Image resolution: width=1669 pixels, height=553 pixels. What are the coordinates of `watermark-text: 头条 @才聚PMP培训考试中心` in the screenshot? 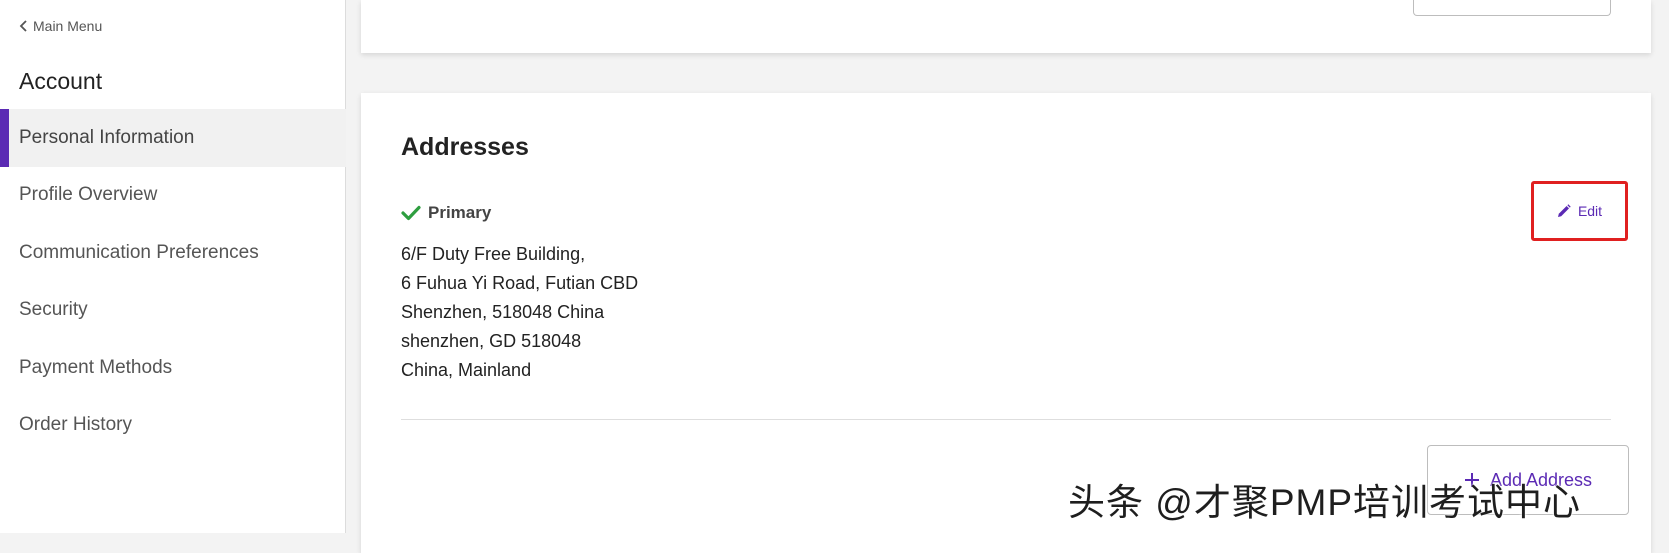 It's located at (1325, 502).